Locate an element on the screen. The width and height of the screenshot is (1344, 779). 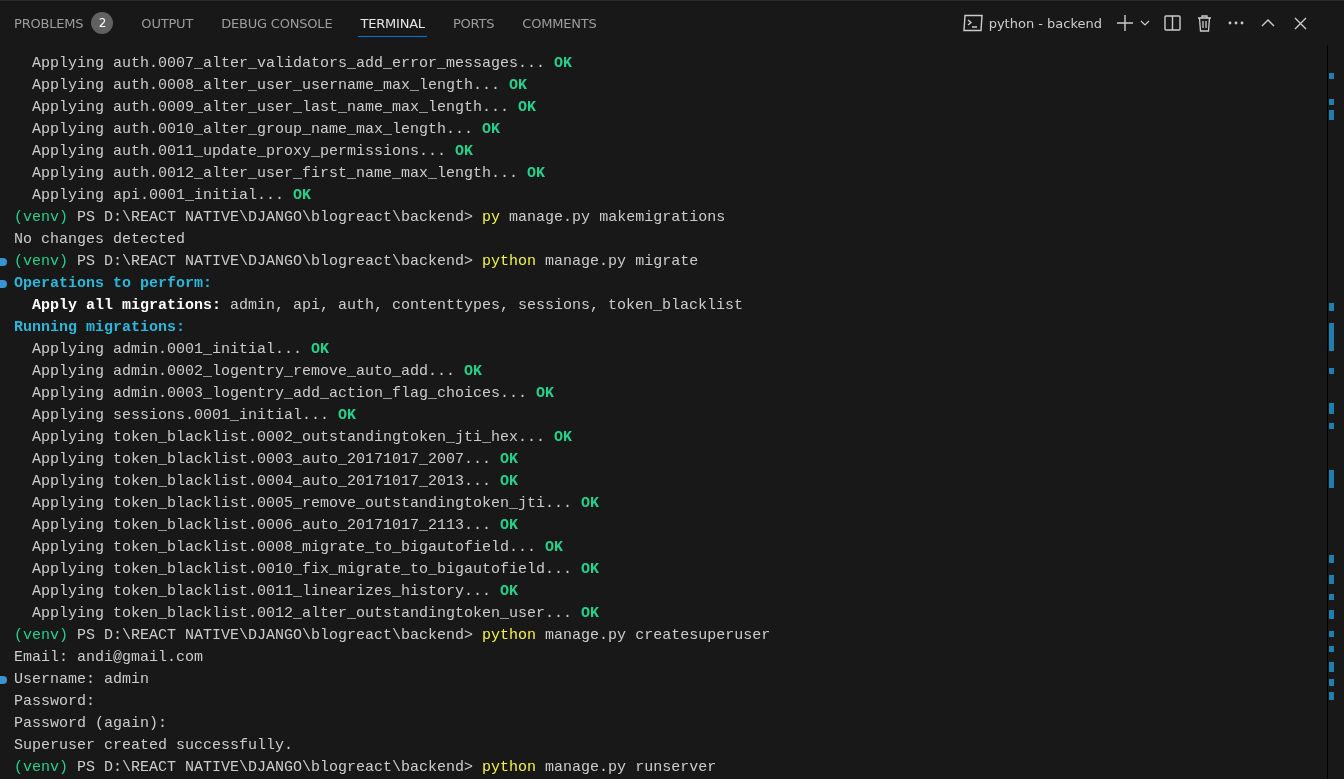
terminal-line: (venv) PS D:\REACT NATIVE\DJANGO\blogreact\backend> py manage.py makemigrations is located at coordinates (370, 218).